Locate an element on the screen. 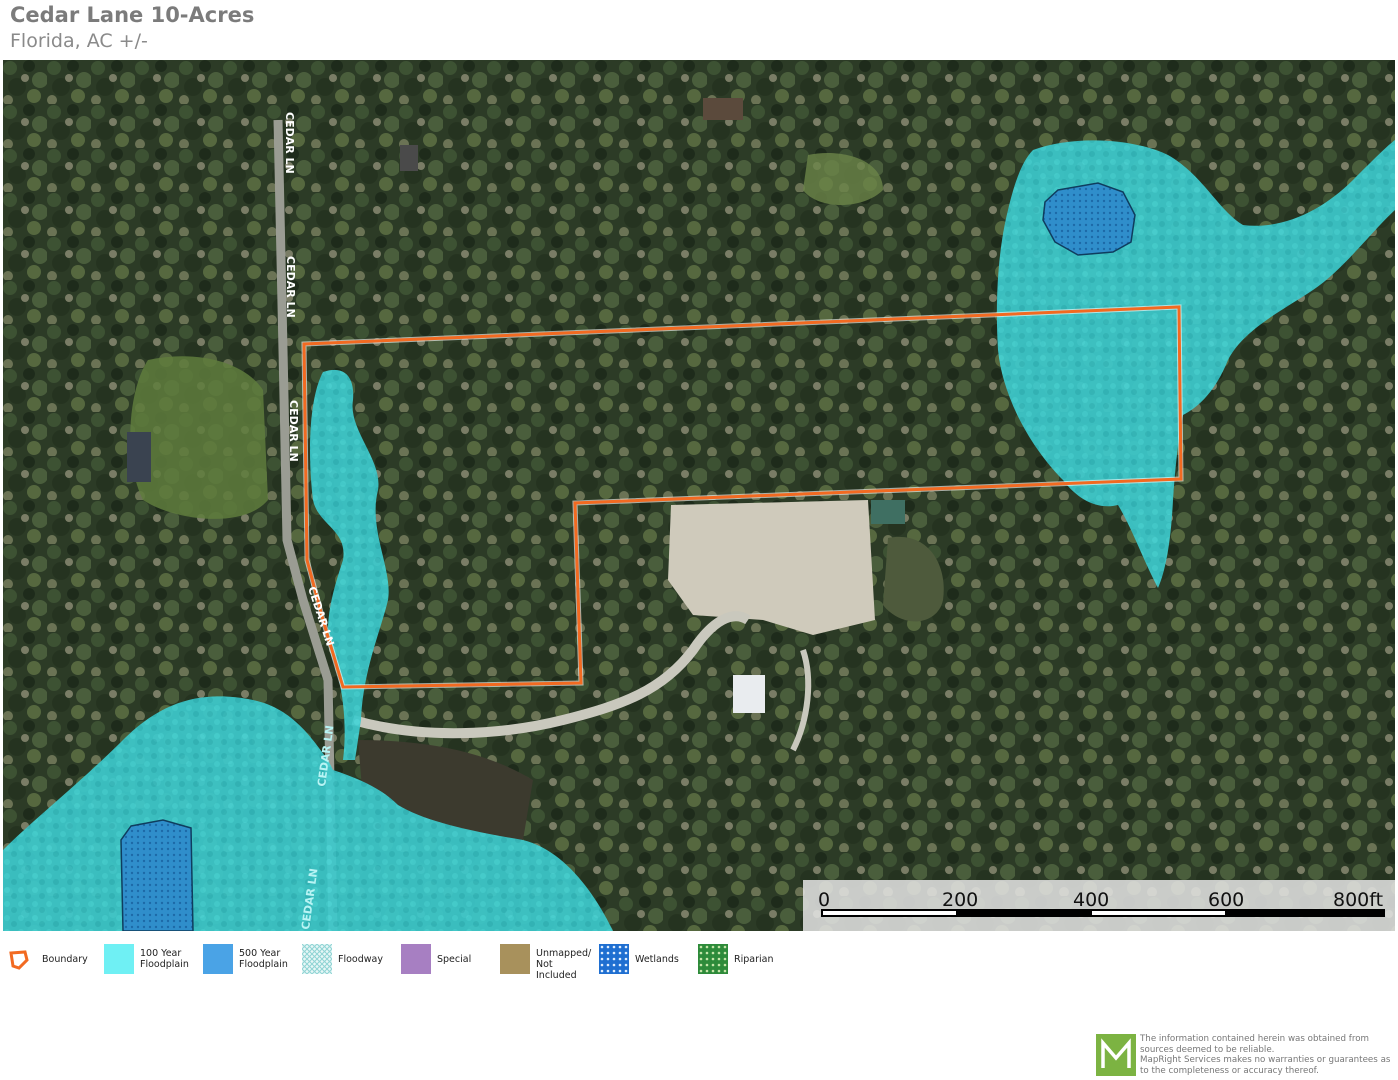  road-label-2: CEDAR LN is located at coordinates (290, 287).